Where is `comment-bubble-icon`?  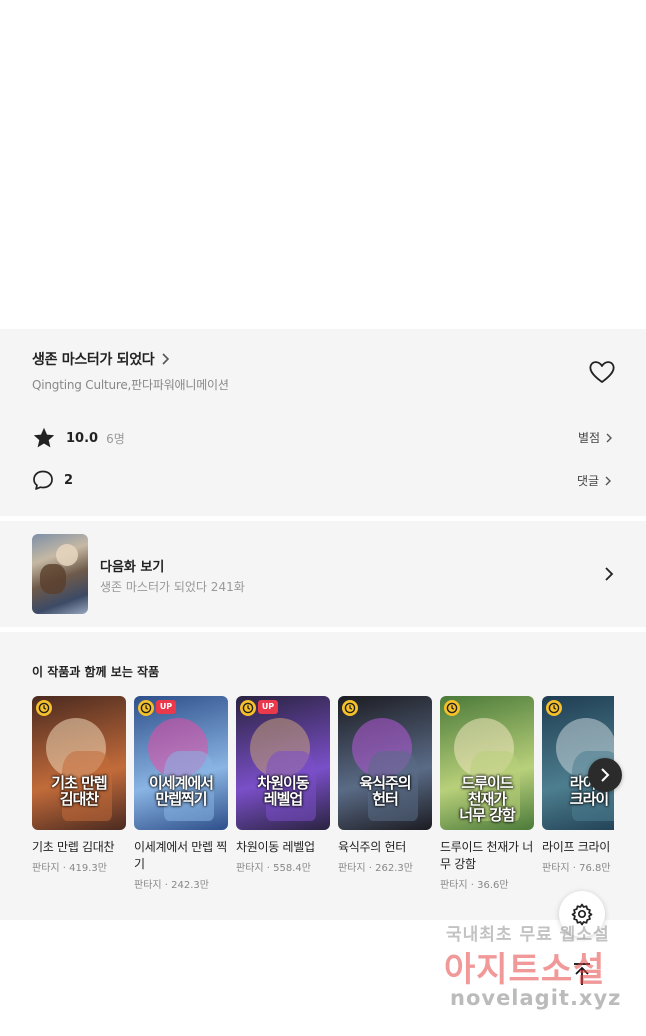
comment-bubble-icon is located at coordinates (43, 480).